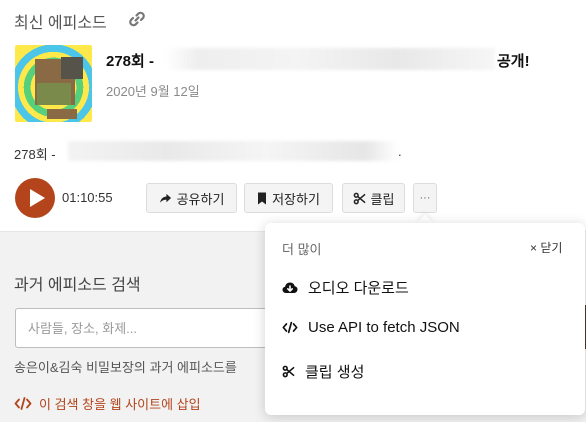  I want to click on episode-description-suffix: ., so click(400, 151).